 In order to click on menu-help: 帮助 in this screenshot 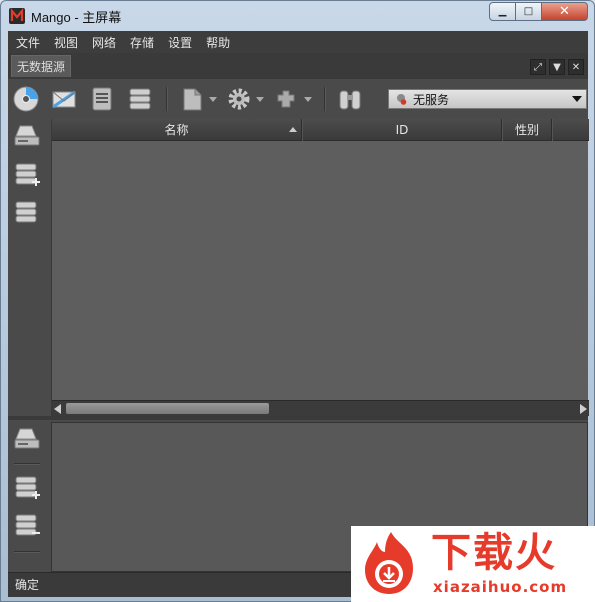, I will do `click(221, 42)`.